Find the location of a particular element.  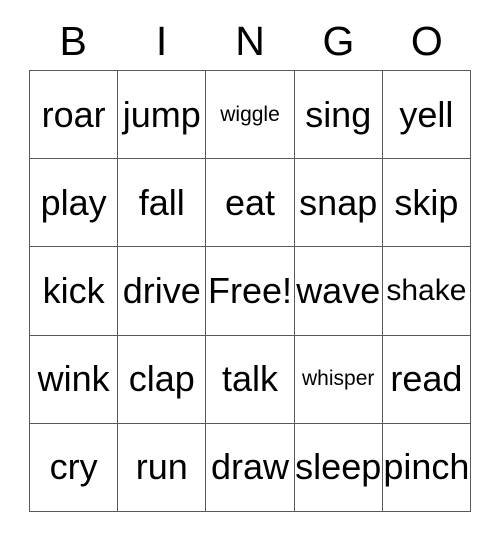

header-letter-b: B is located at coordinates (73, 40).